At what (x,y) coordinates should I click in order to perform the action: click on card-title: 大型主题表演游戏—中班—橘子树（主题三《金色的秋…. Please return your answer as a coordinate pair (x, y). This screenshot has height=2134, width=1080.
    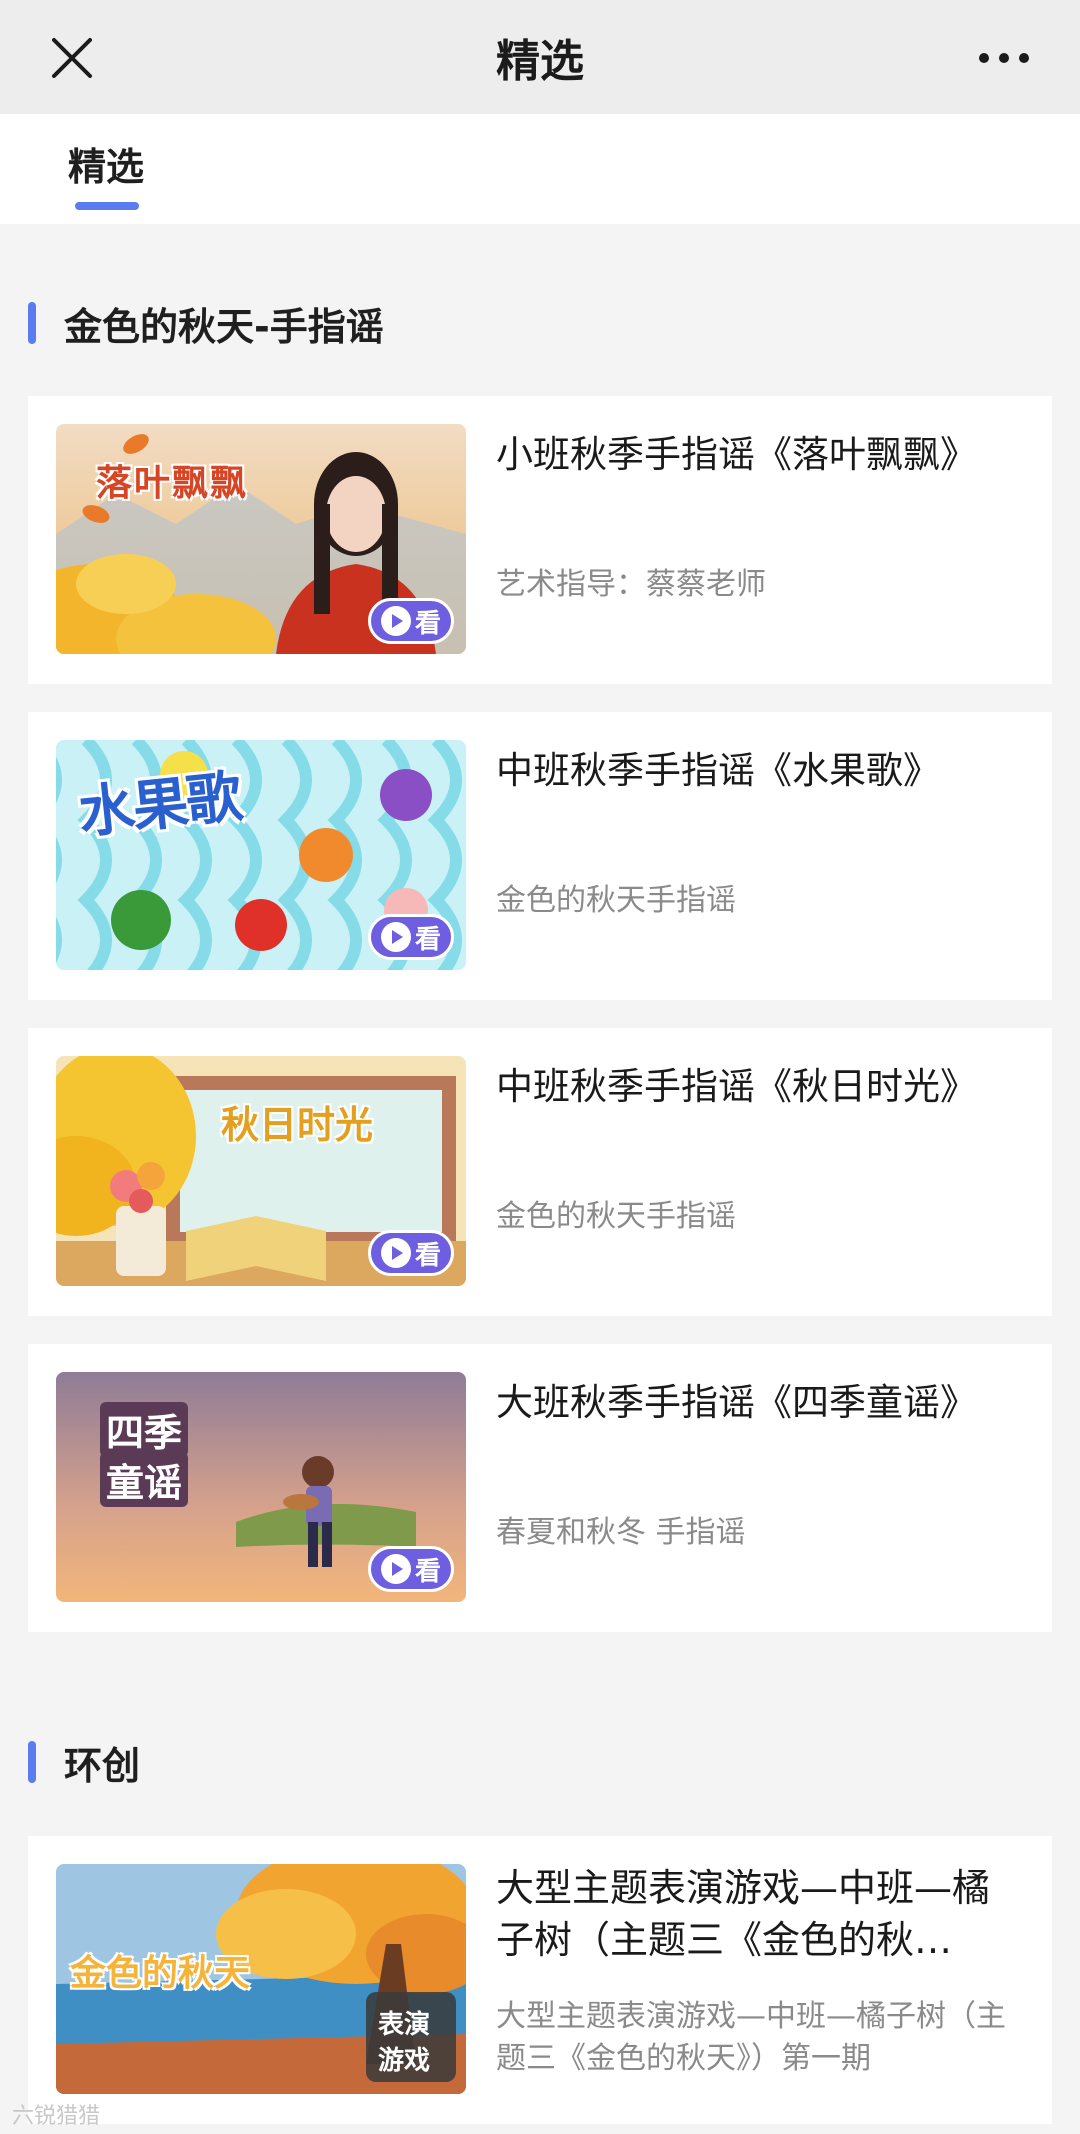
    Looking at the image, I should click on (743, 1914).